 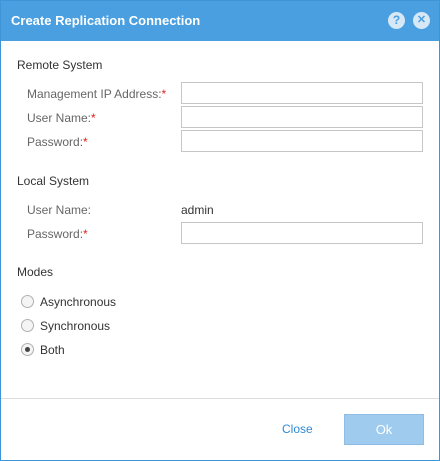 What do you see at coordinates (97, 94) in the screenshot?
I see `management-ip-label: Management IP Address:*` at bounding box center [97, 94].